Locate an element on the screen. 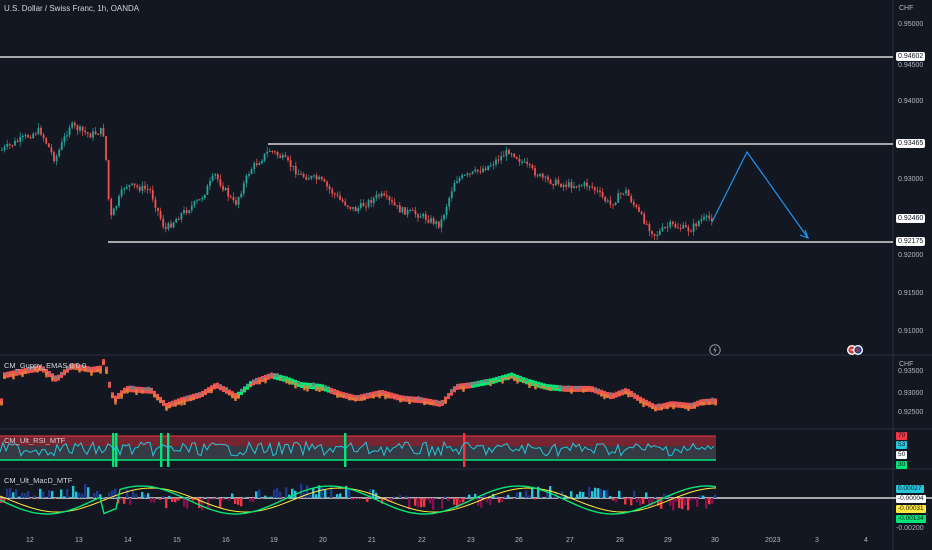  price-label-092175: 0.92175 is located at coordinates (911, 241).